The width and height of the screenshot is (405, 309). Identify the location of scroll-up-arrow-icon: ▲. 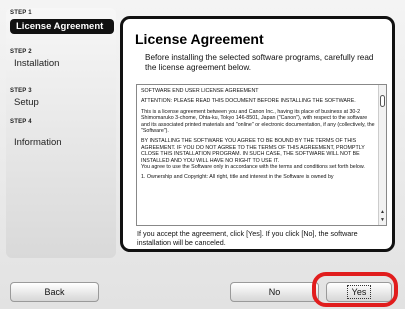
(382, 212).